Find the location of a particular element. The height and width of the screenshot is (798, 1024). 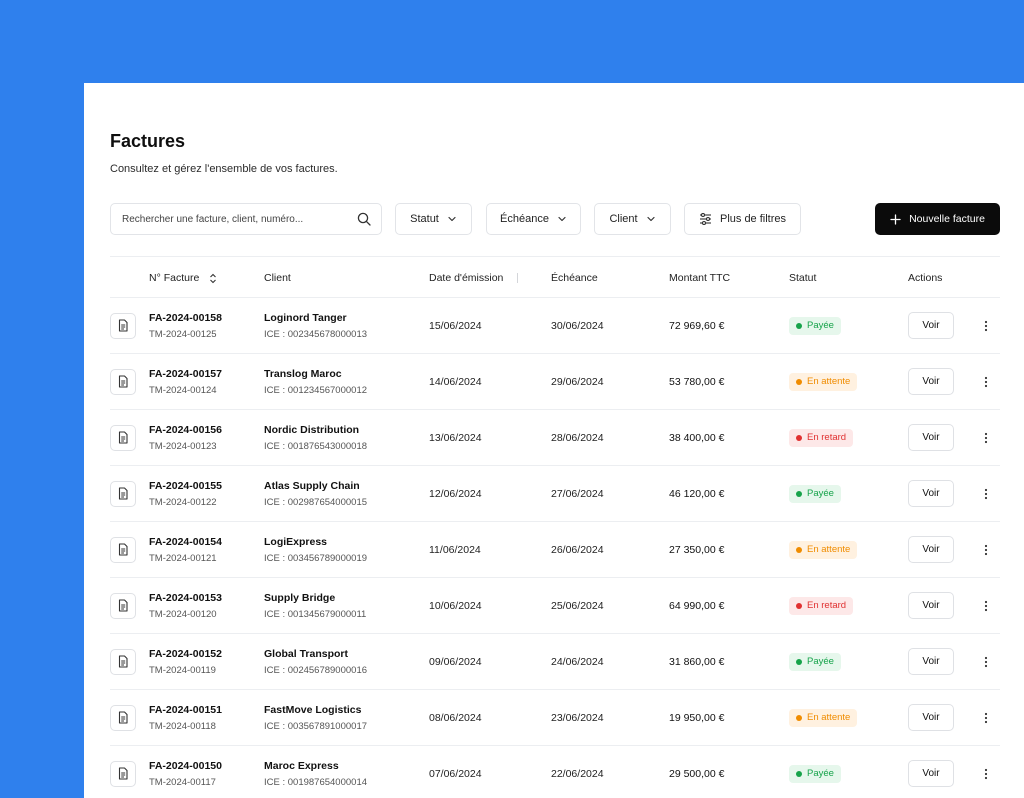

invoice-number: FA-2024-00151 is located at coordinates (185, 709).